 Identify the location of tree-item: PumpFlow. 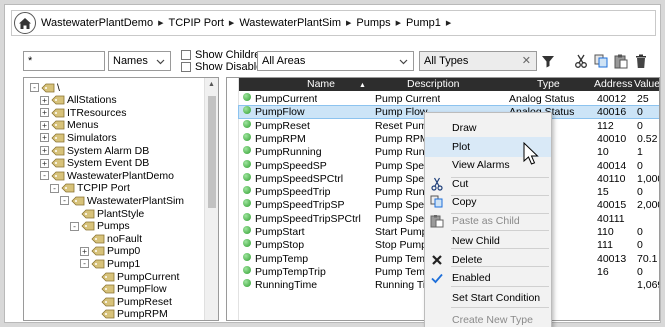
(128, 289).